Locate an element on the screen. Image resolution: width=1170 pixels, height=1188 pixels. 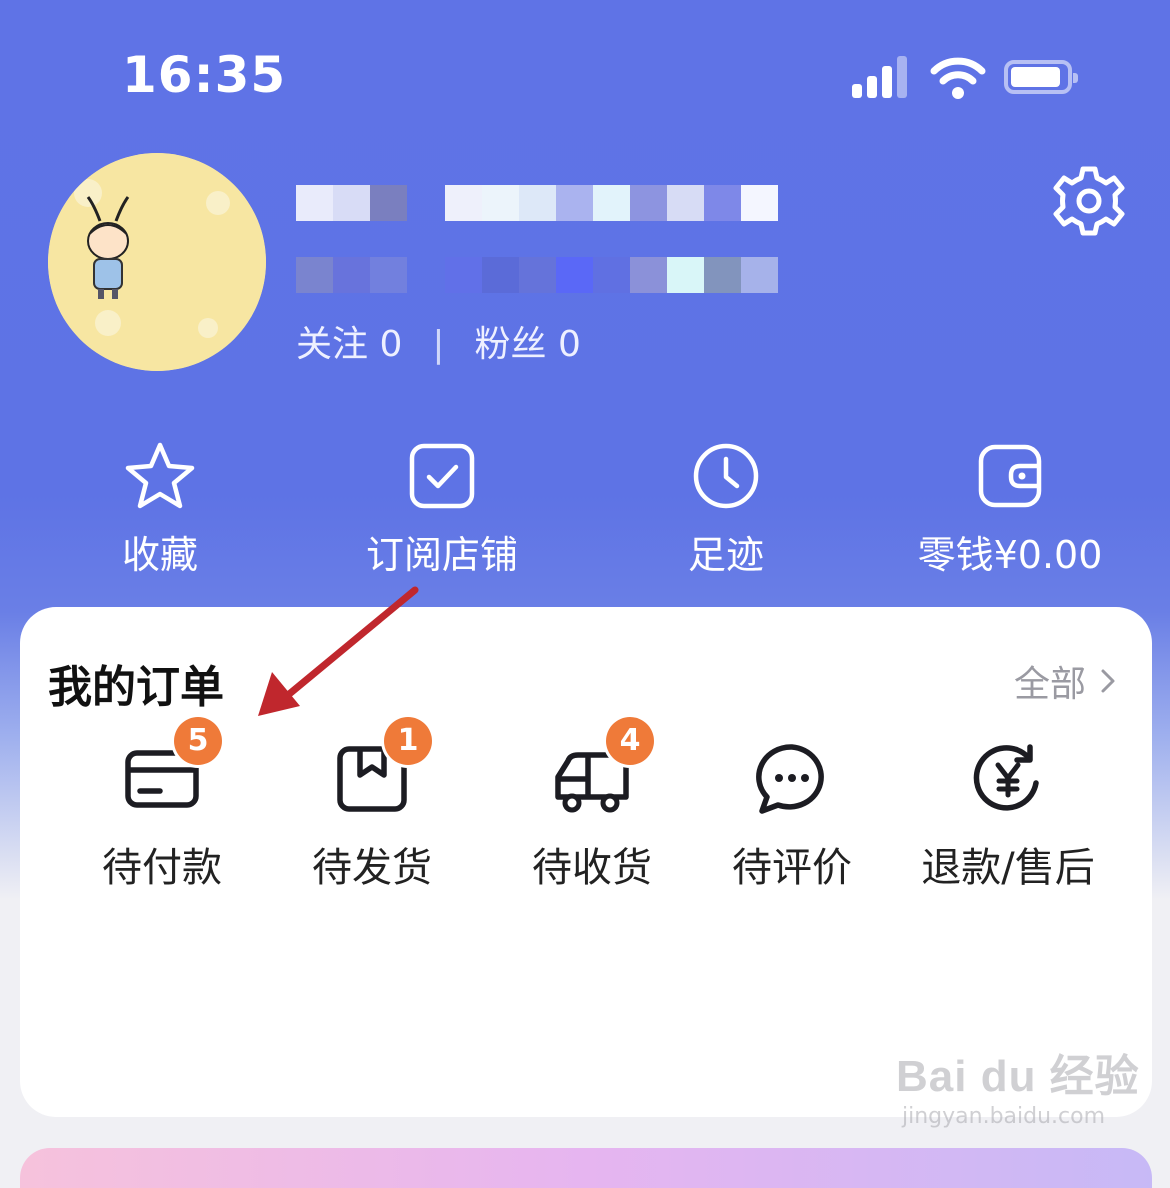
order-pending-review: 待评价 is located at coordinates (792, 815).